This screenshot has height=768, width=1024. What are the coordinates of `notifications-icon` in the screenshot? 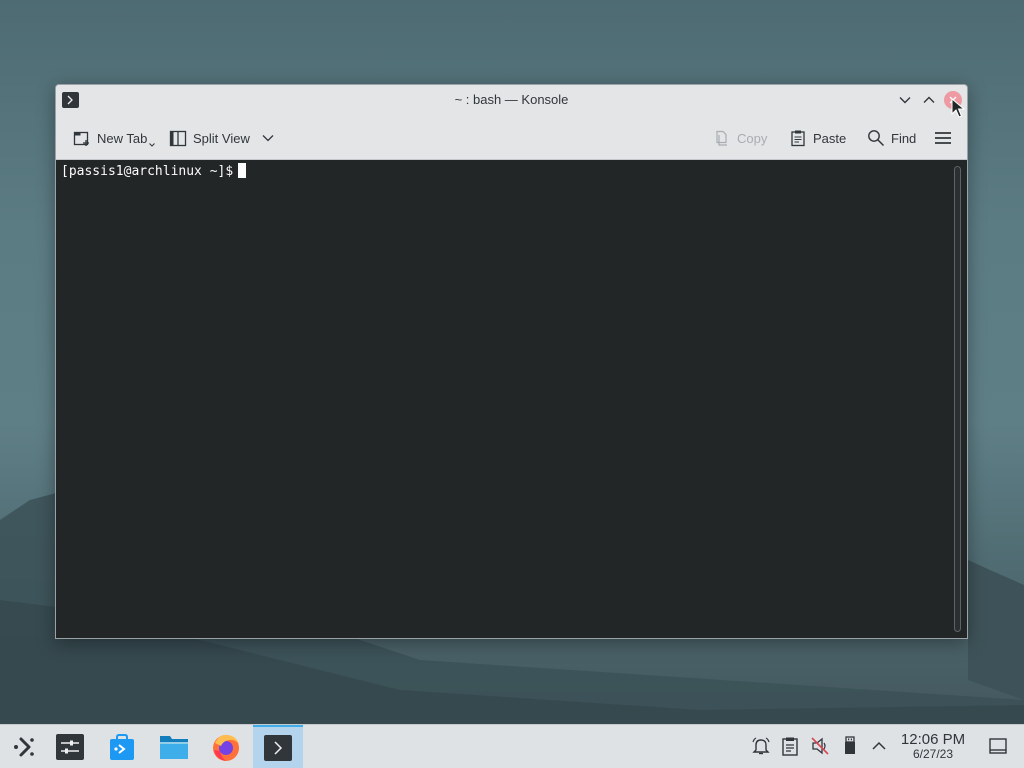 It's located at (761, 746).